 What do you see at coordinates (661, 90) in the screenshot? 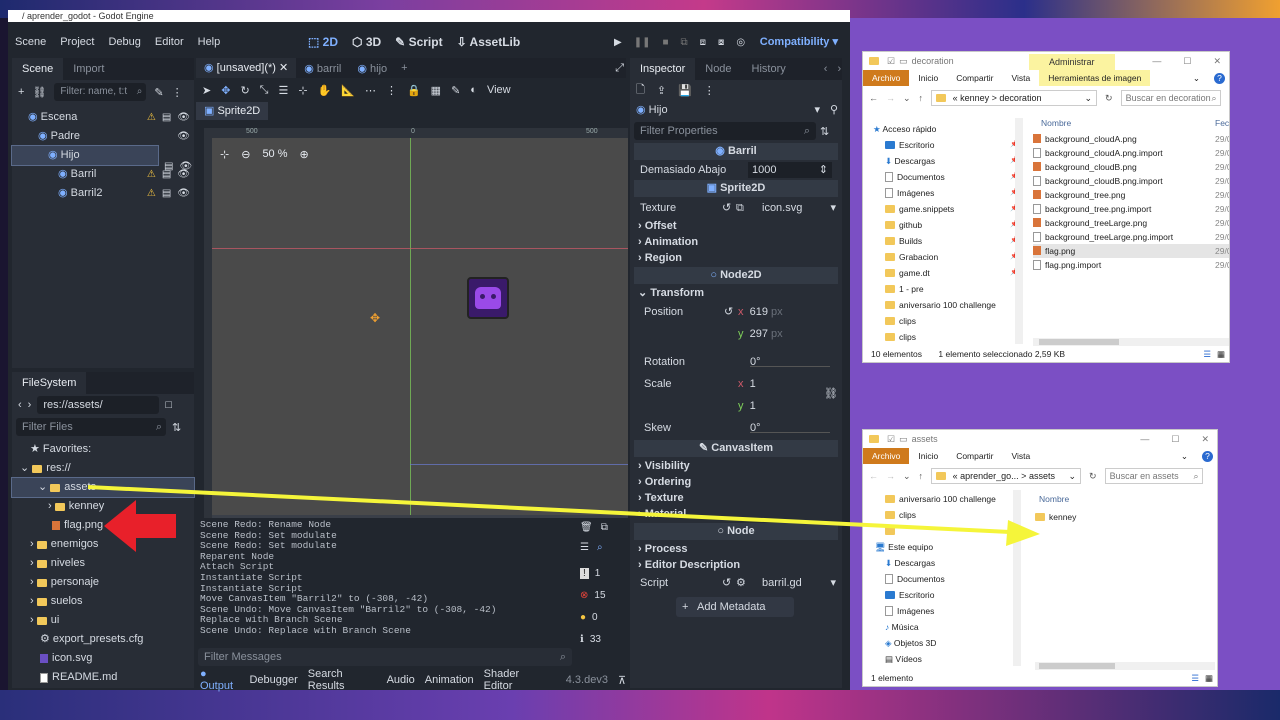
I see `load-resource-icon: ⇪` at bounding box center [661, 90].